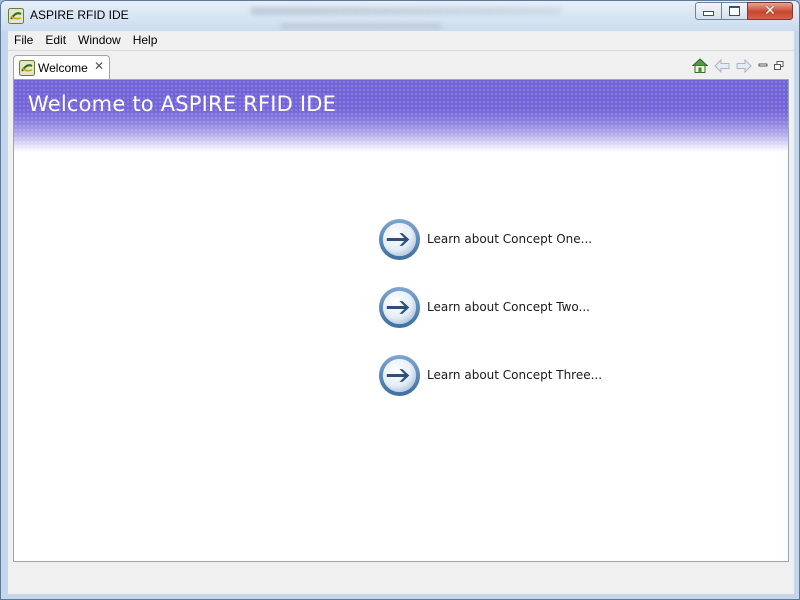  I want to click on home-icon, so click(700, 65).